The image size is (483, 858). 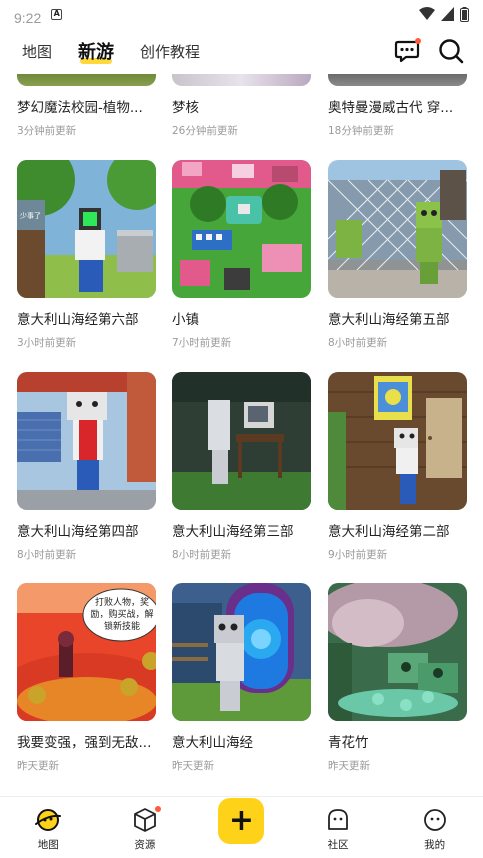 I want to click on signal-icon, so click(x=447, y=14).